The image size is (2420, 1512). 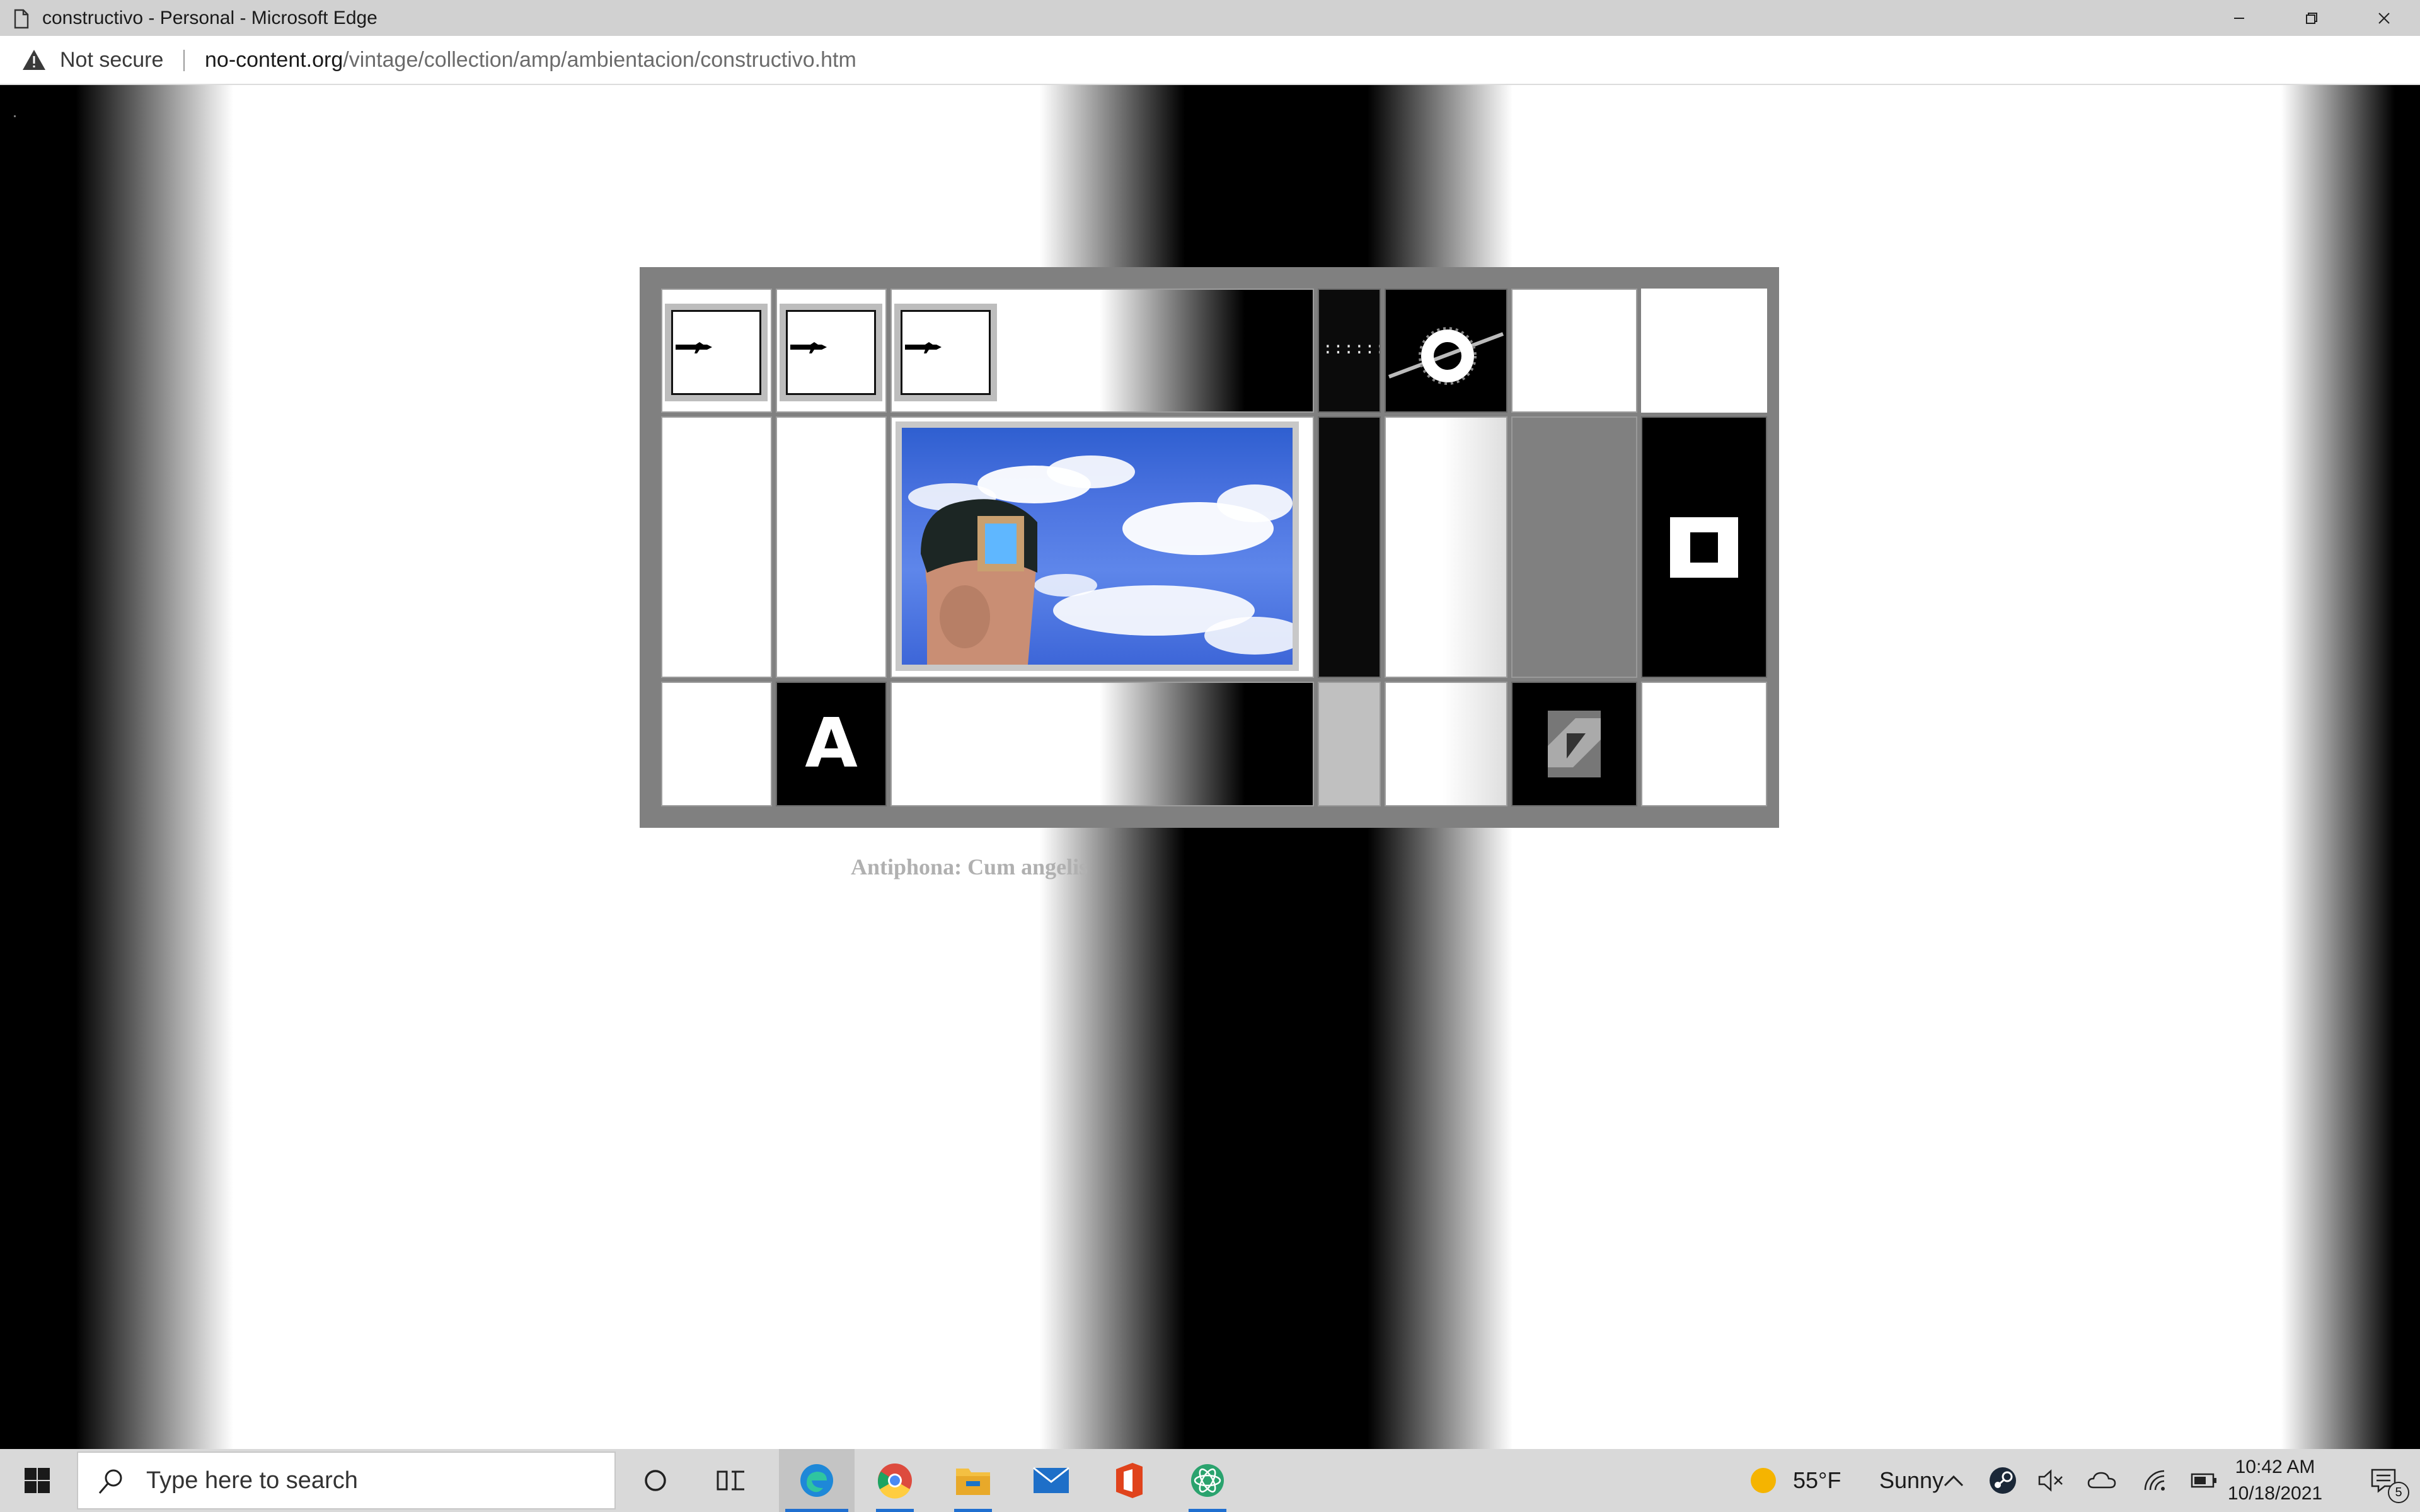 What do you see at coordinates (2384, 1480) in the screenshot?
I see `notification-center-button: 5` at bounding box center [2384, 1480].